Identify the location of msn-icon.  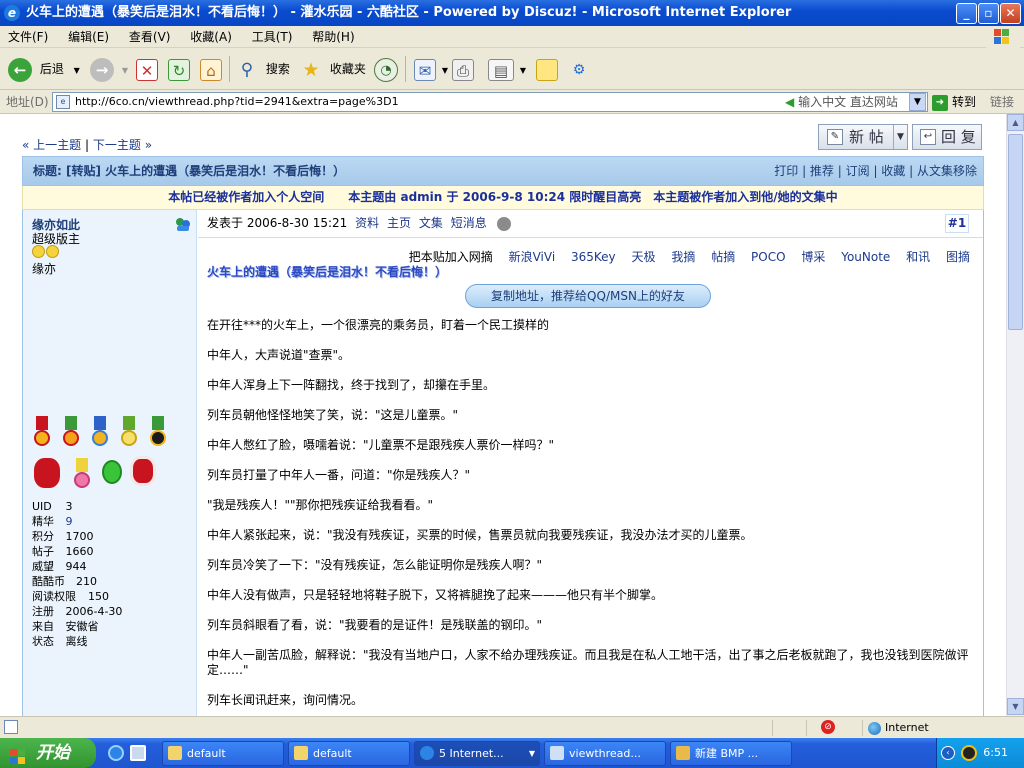
(183, 224).